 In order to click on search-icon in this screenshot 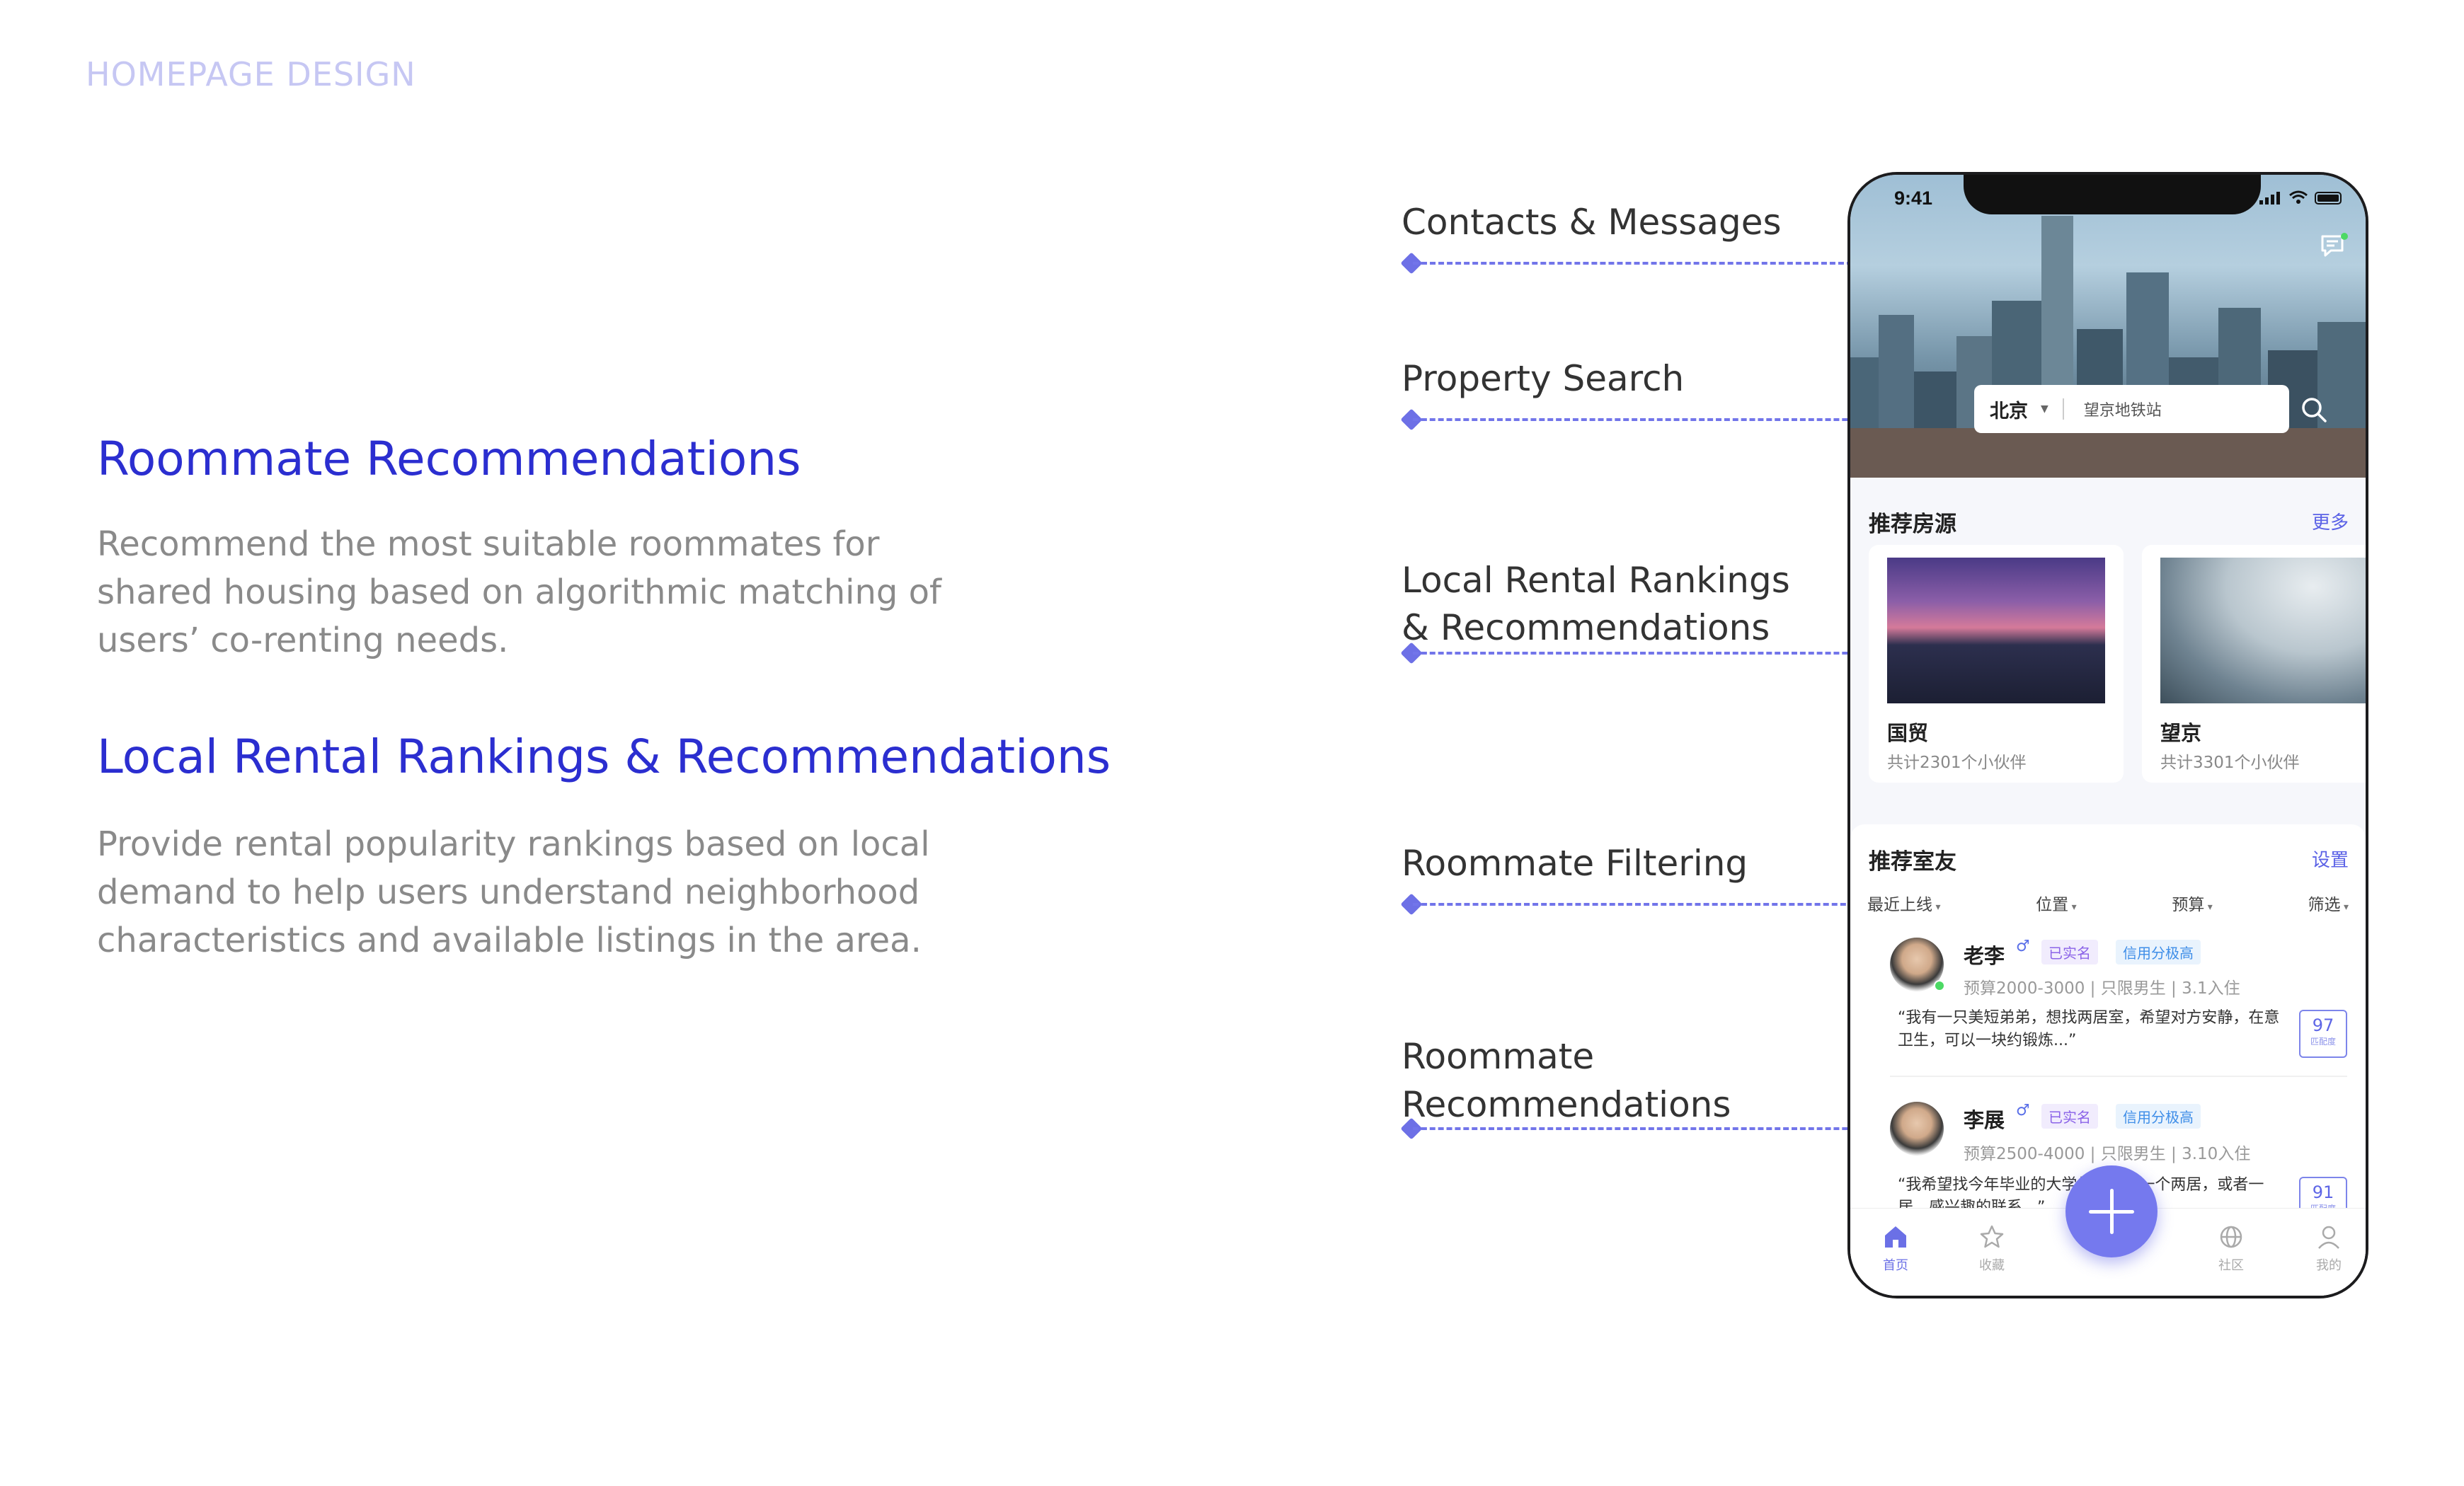, I will do `click(2314, 410)`.